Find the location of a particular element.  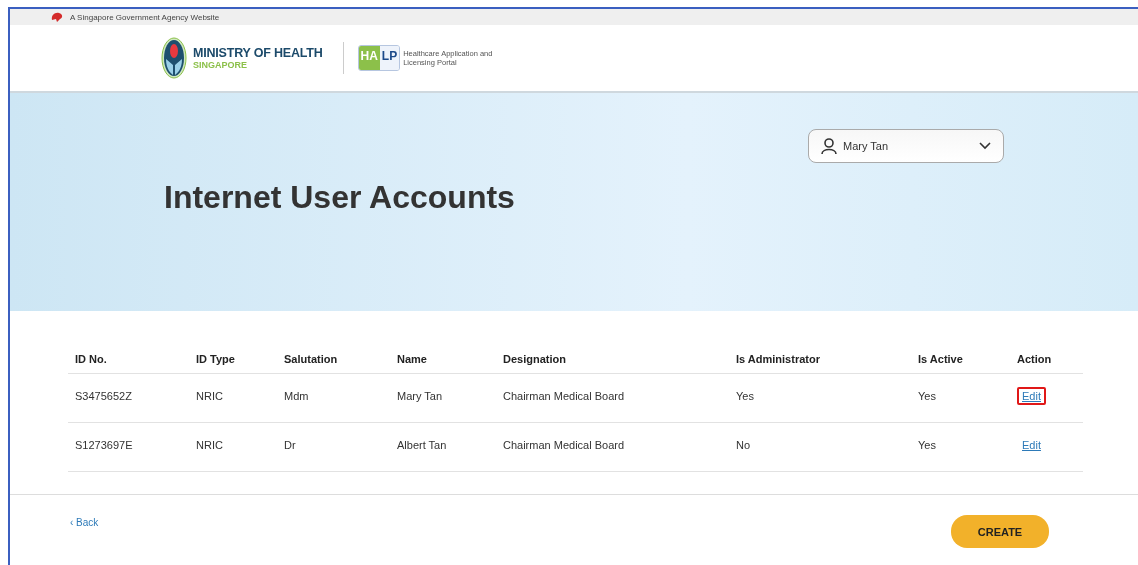

user-menu: Mary Tan is located at coordinates (906, 146).